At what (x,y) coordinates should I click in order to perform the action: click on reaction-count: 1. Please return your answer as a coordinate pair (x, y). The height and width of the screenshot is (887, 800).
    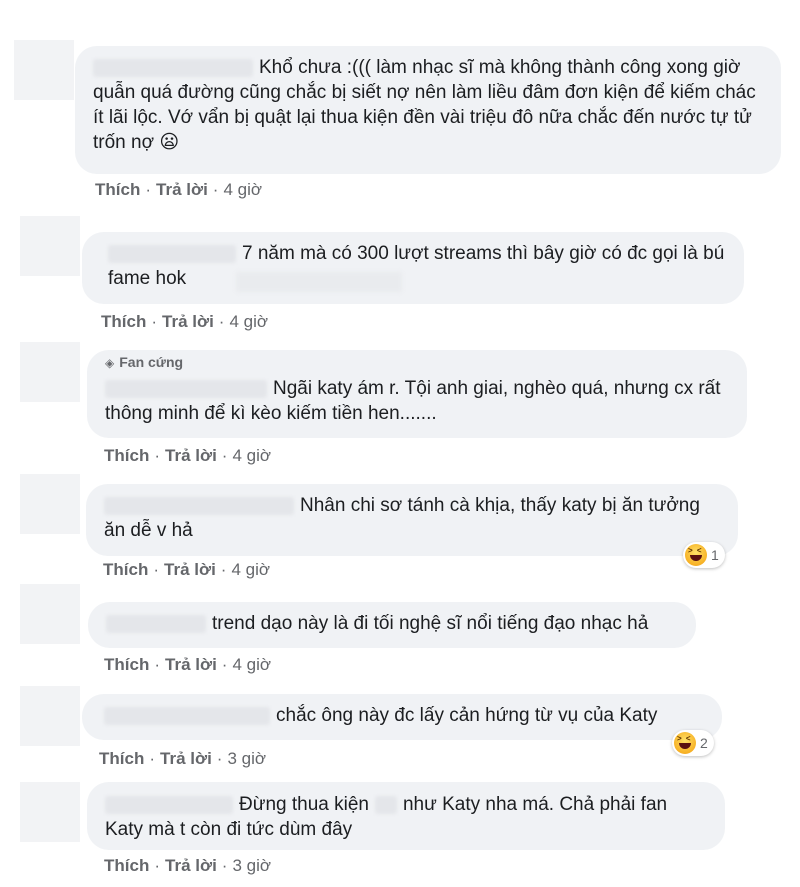
    Looking at the image, I should click on (715, 555).